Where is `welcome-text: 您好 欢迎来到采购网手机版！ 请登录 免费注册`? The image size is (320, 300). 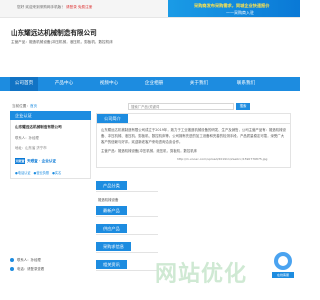
welcome-text: 您好 欢迎来到采购网手机版！ 请登录 免费注册 is located at coordinates (54, 7).